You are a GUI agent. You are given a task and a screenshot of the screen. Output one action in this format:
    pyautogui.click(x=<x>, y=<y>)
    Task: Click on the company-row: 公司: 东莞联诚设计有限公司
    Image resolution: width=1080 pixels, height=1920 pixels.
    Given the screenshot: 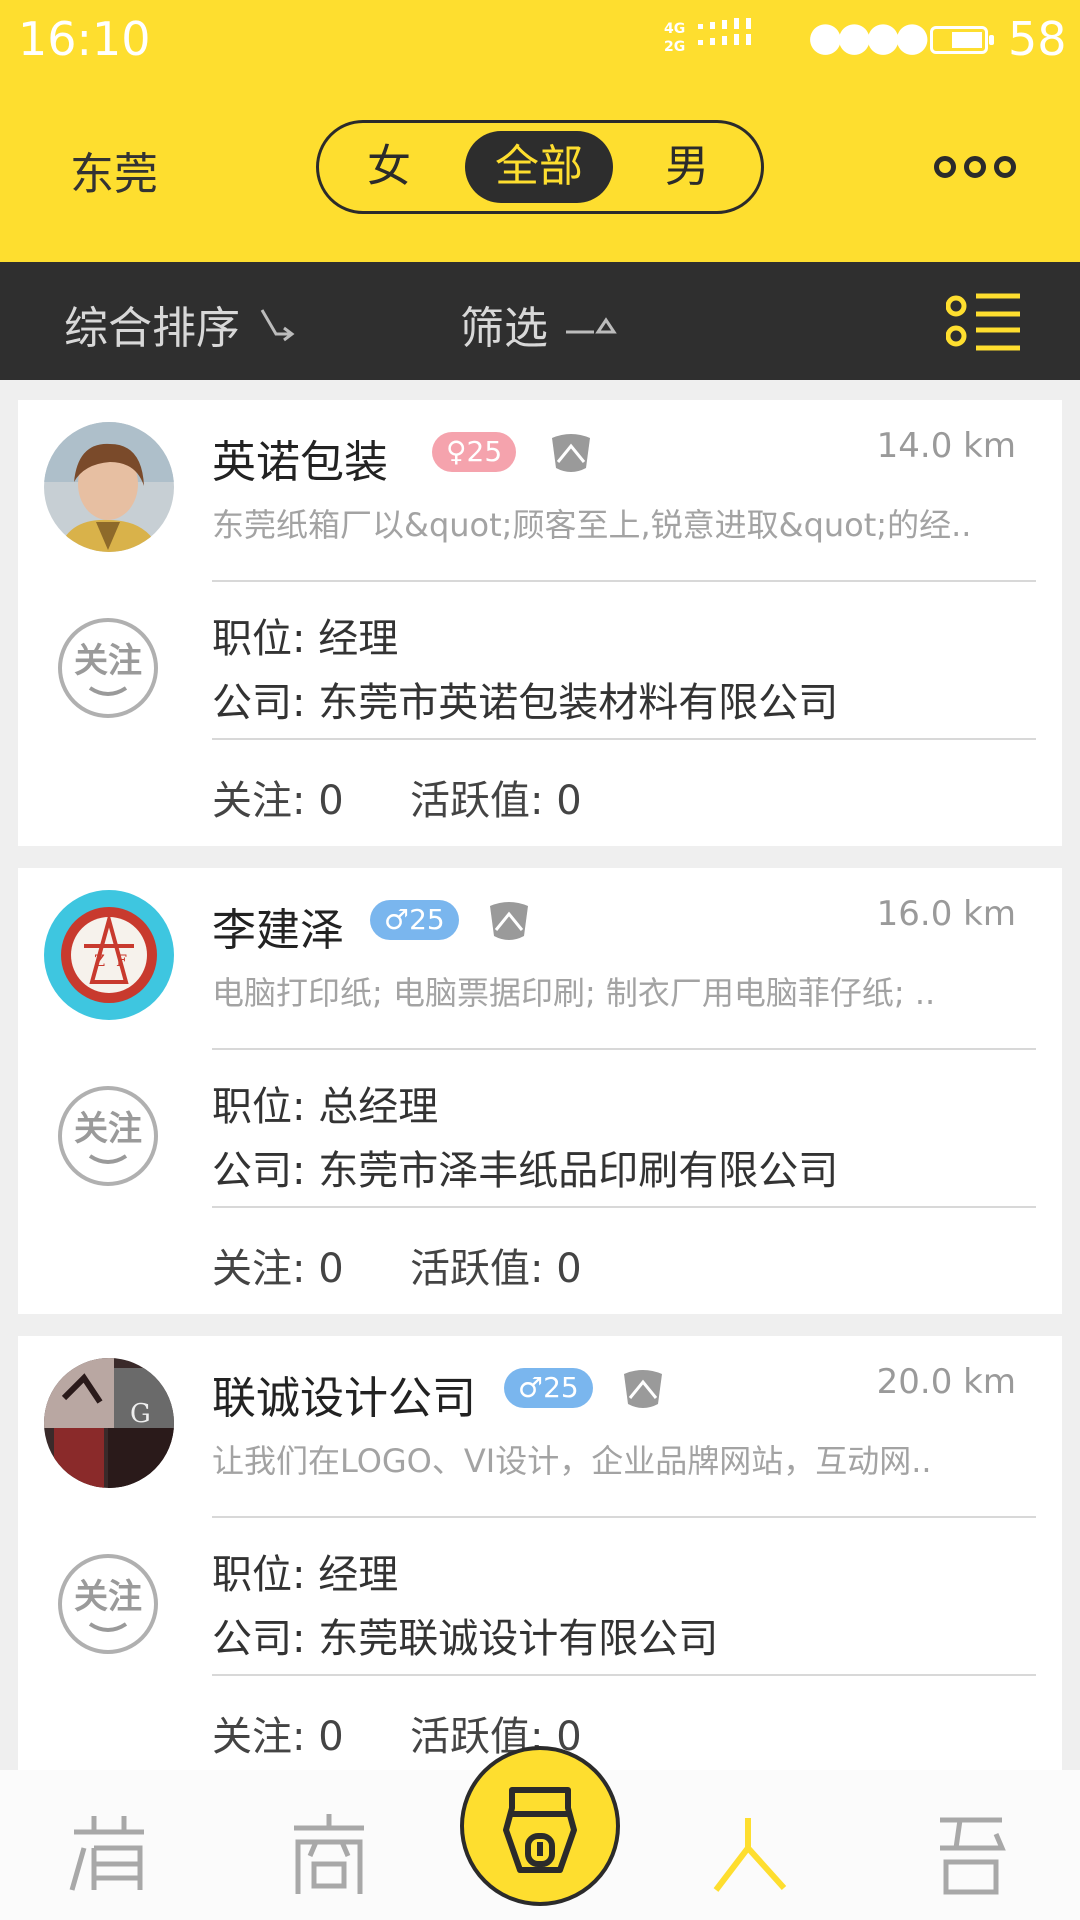 What is the action you would take?
    pyautogui.click(x=465, y=1639)
    